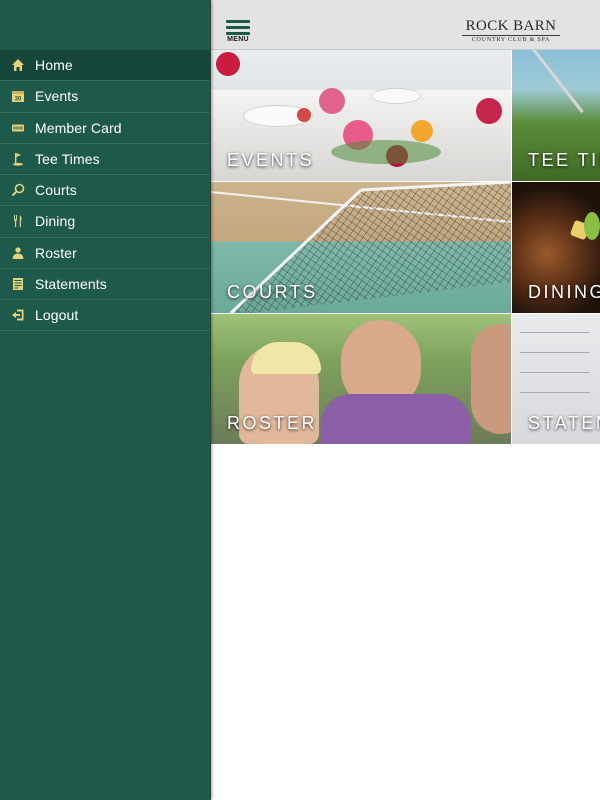 This screenshot has width=600, height=800. I want to click on sidebar-item-label: Logout, so click(57, 315).